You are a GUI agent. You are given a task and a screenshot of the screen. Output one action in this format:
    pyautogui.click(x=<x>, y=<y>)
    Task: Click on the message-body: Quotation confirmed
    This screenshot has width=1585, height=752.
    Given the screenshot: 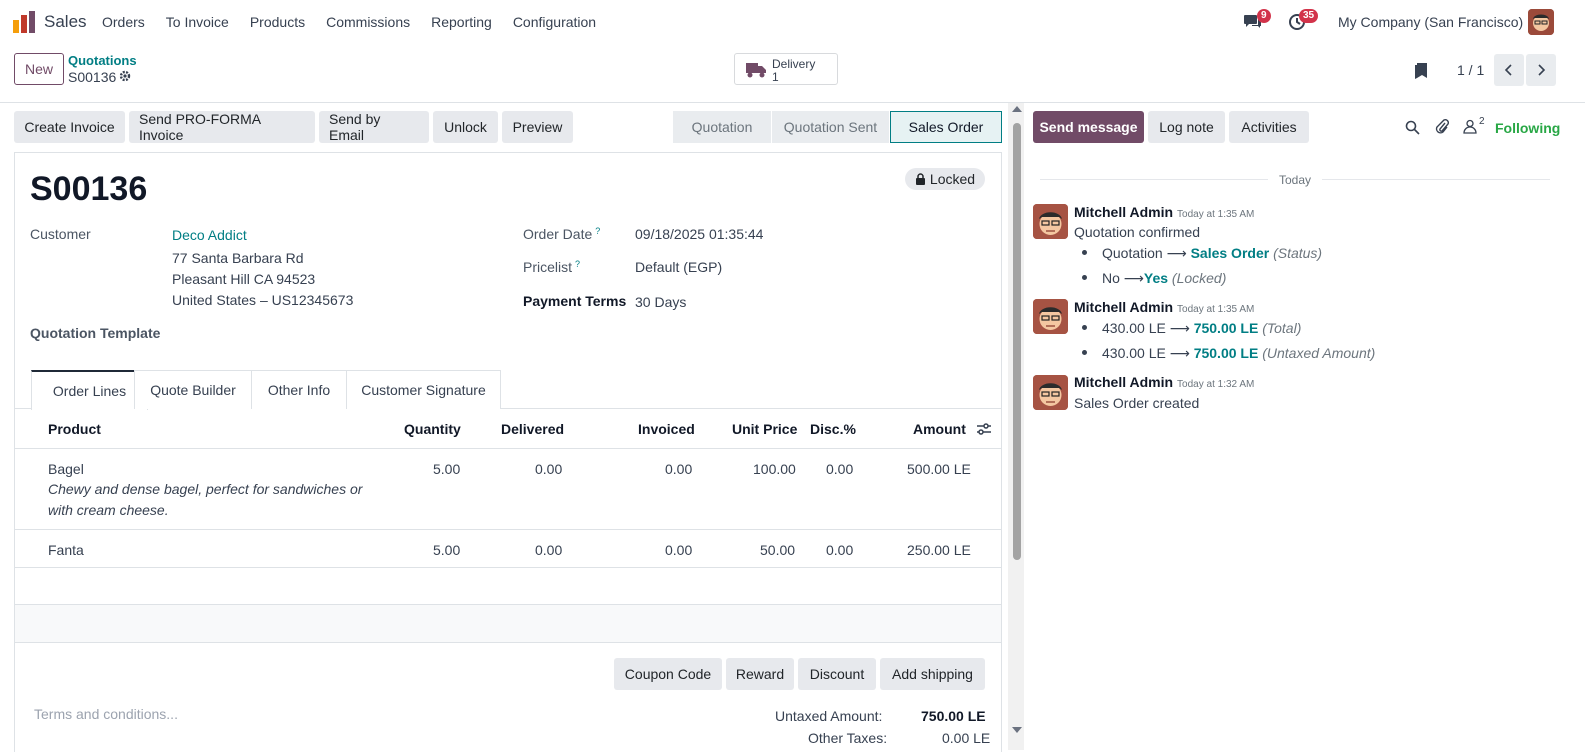 What is the action you would take?
    pyautogui.click(x=1137, y=232)
    